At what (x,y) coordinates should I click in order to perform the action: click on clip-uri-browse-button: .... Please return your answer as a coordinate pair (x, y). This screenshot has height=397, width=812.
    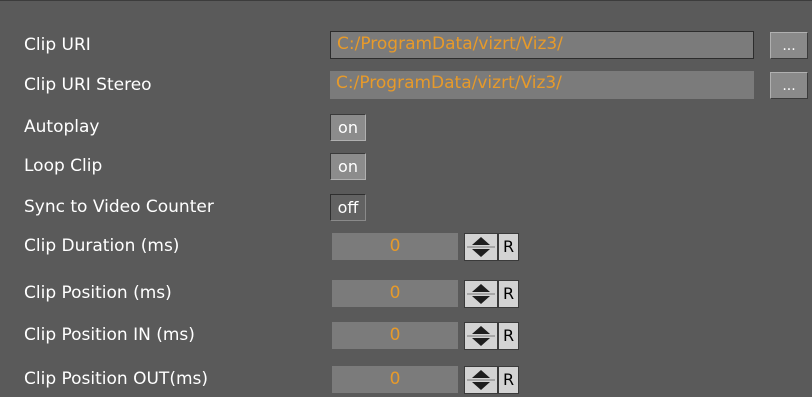
    Looking at the image, I should click on (789, 45).